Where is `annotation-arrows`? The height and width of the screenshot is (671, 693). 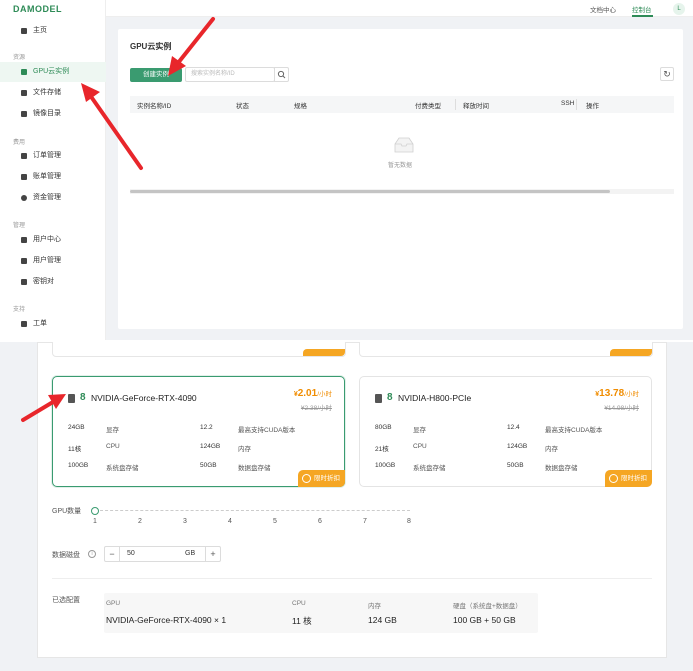 annotation-arrows is located at coordinates (148, 93).